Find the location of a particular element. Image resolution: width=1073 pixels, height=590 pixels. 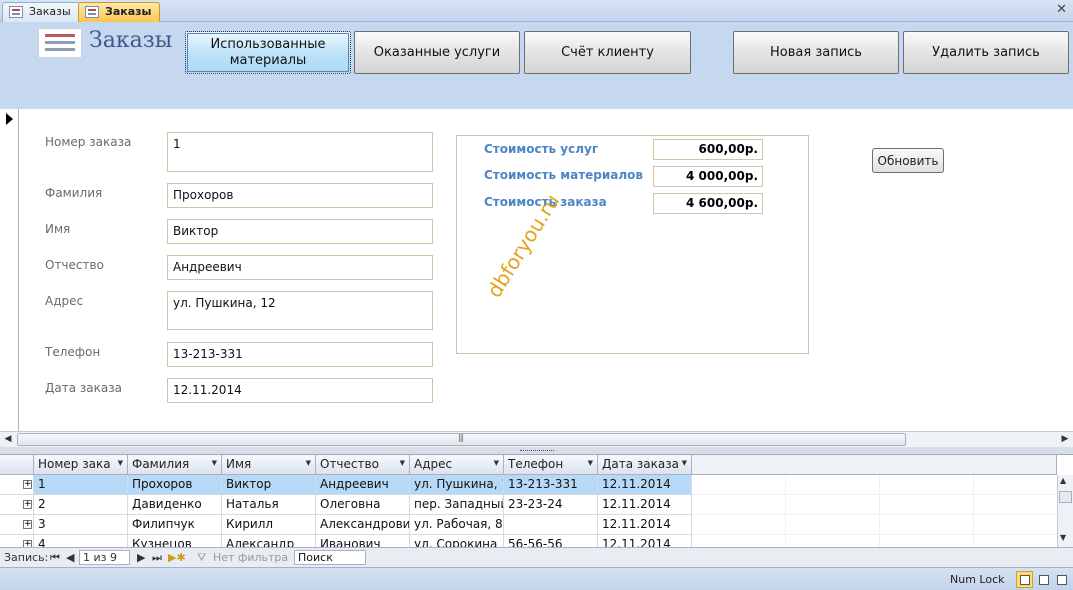

cell-order-number: 2 is located at coordinates (81, 505).